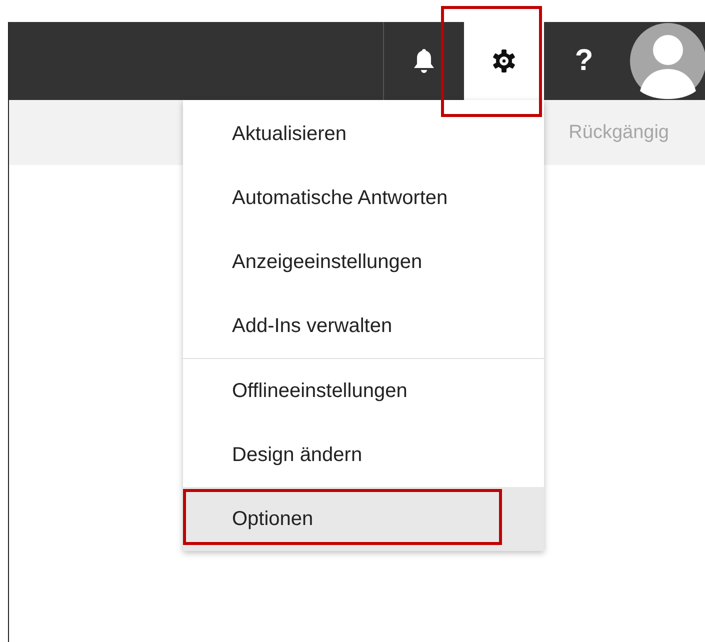 This screenshot has width=705, height=642. I want to click on menu-item: Offlineeinstellungen, so click(363, 391).